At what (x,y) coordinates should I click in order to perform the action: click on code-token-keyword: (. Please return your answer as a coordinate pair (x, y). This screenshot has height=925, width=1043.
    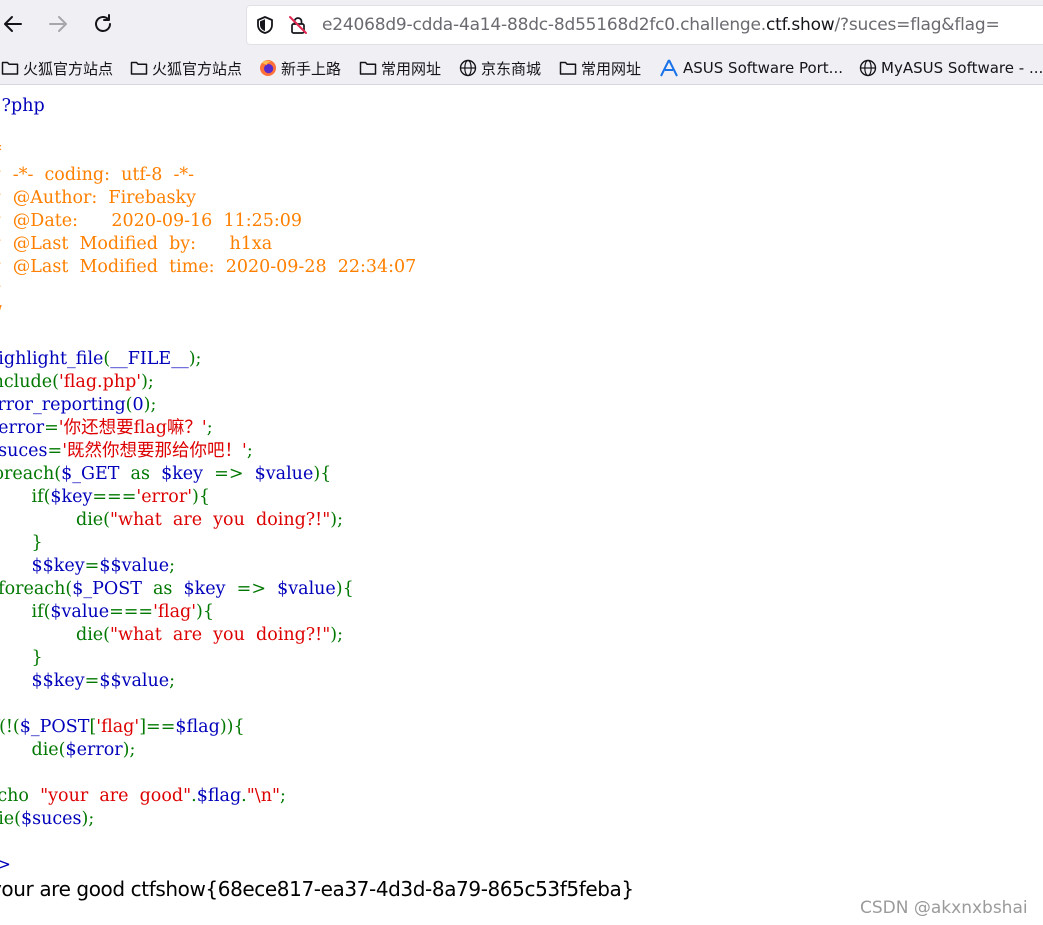
    Looking at the image, I should click on (129, 405).